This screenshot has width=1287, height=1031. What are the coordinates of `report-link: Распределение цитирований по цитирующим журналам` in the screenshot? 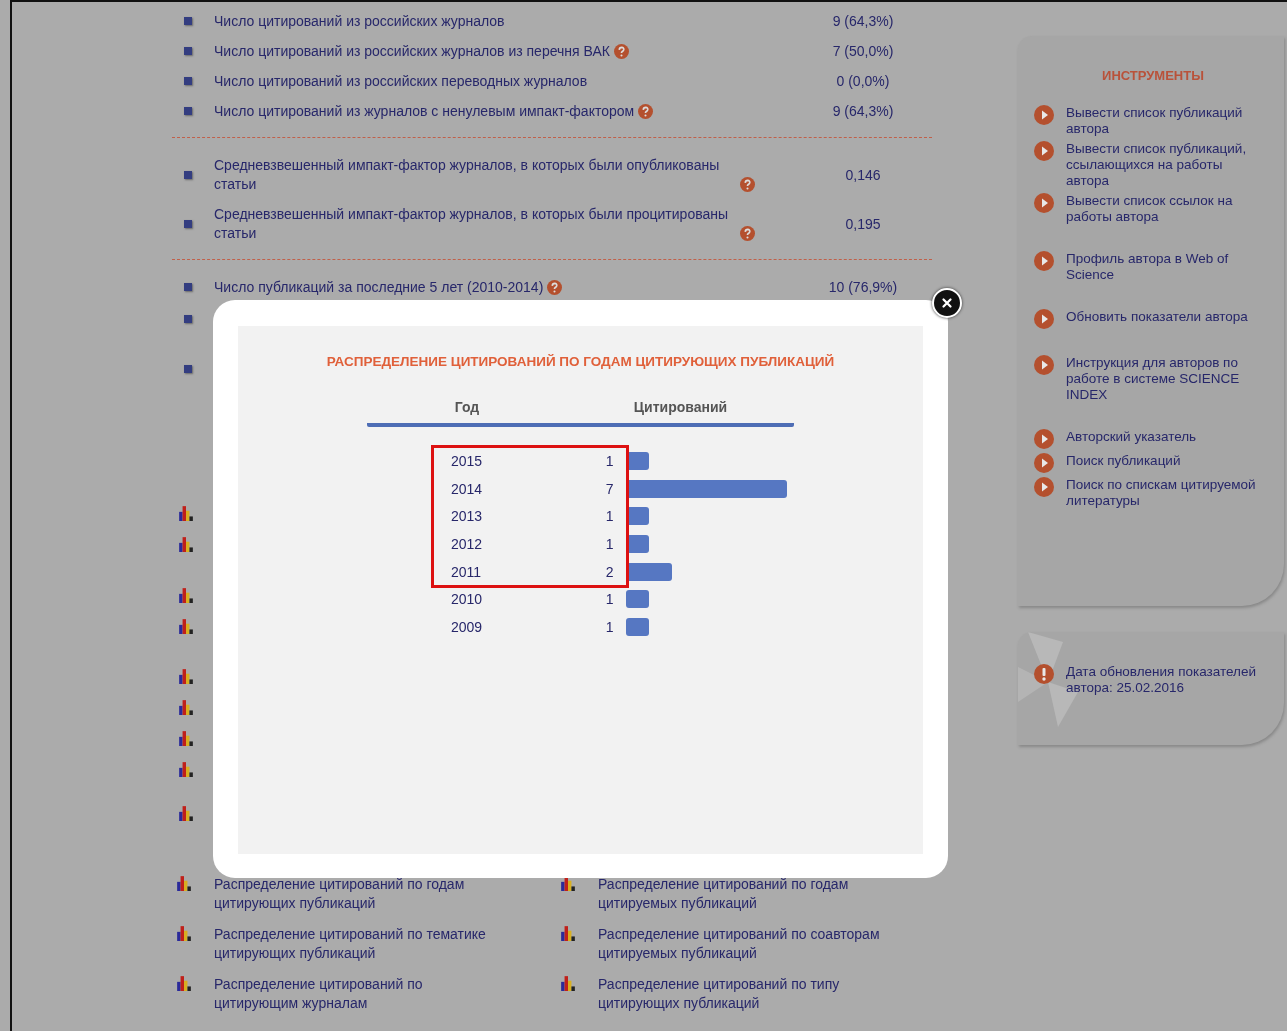 It's located at (357, 994).